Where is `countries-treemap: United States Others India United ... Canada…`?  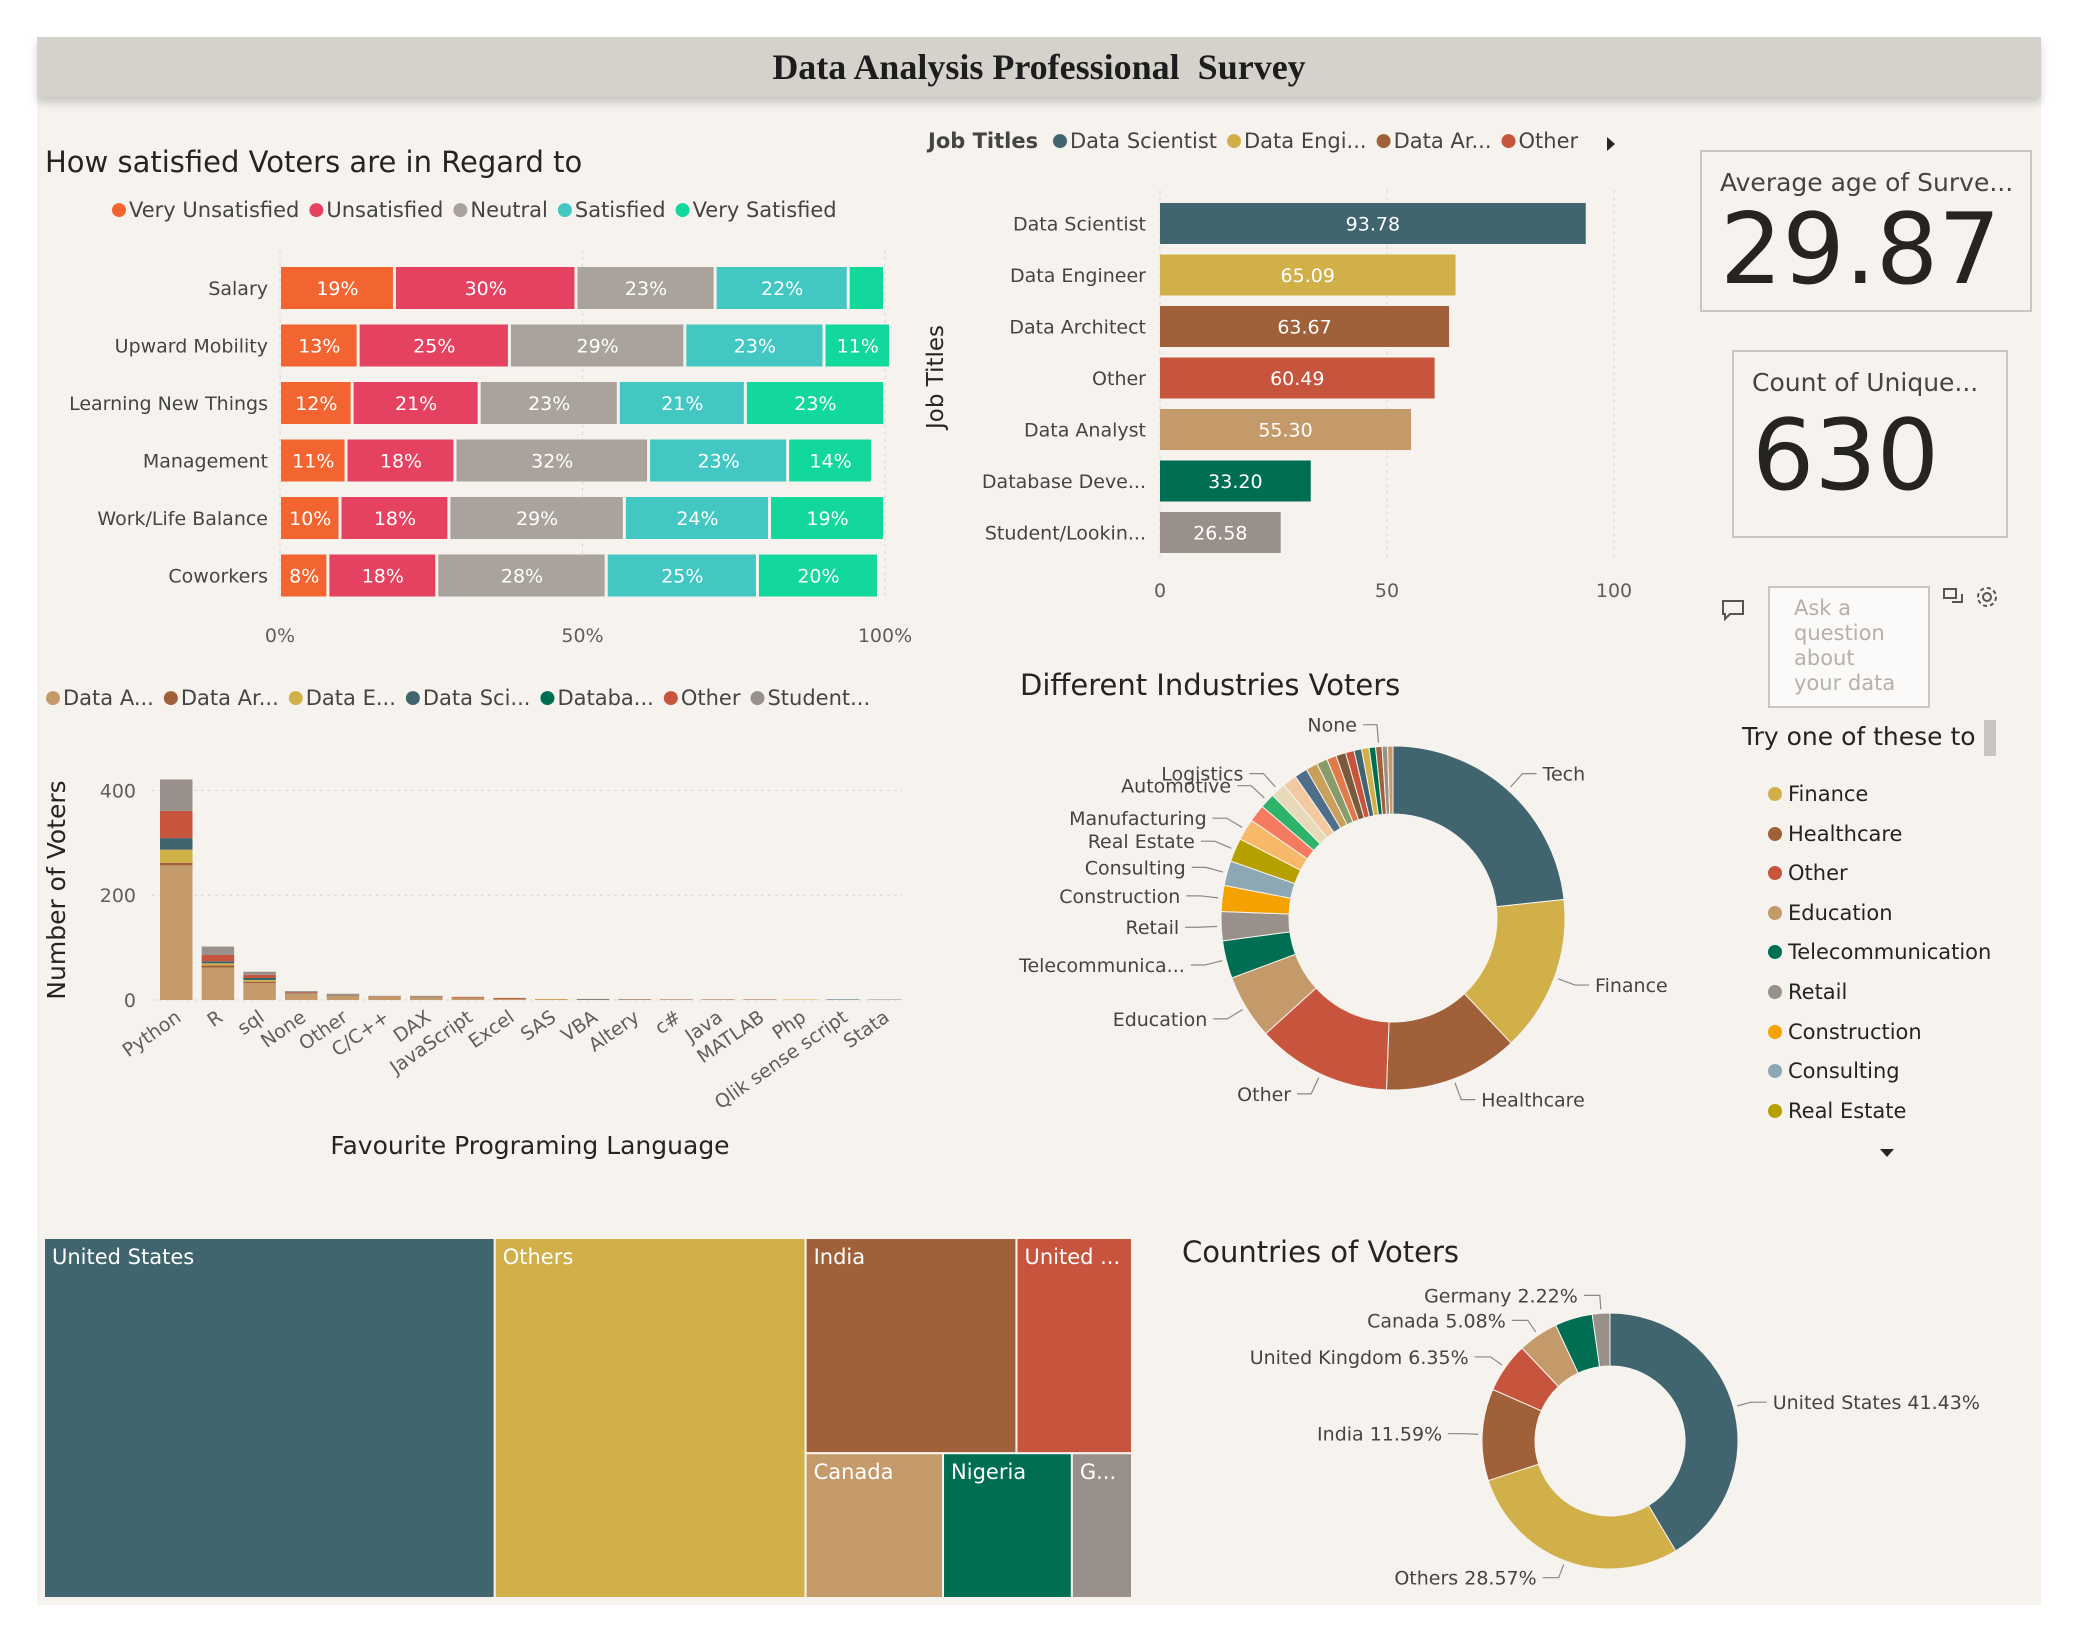 countries-treemap: United States Others India United ... Canada… is located at coordinates (589, 1418).